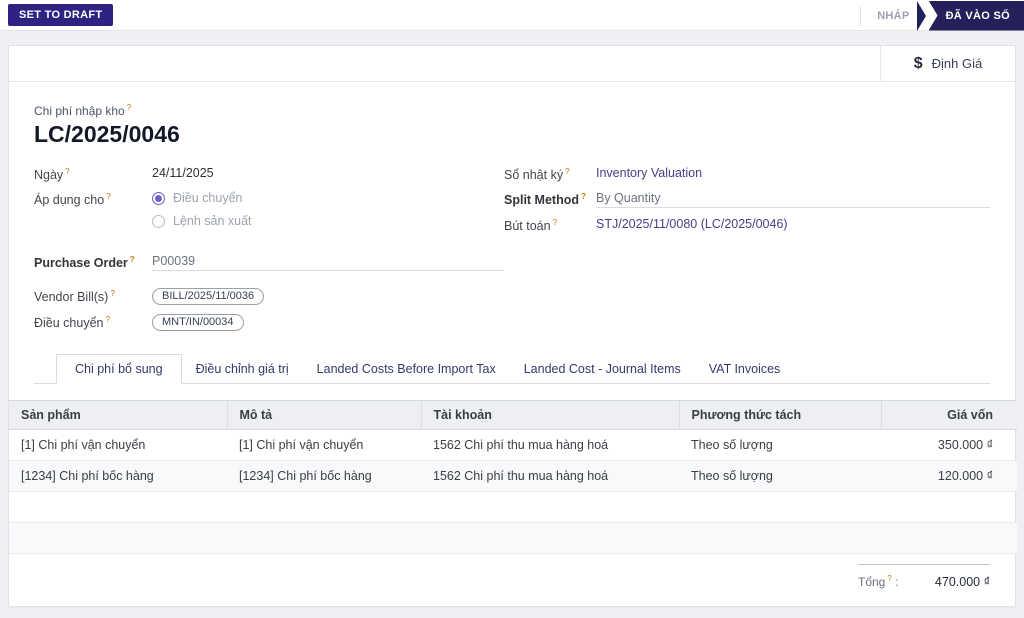 This screenshot has width=1024, height=618. What do you see at coordinates (512, 125) in the screenshot?
I see `title-block: Chi phí nhập kho? LC/2025/0046` at bounding box center [512, 125].